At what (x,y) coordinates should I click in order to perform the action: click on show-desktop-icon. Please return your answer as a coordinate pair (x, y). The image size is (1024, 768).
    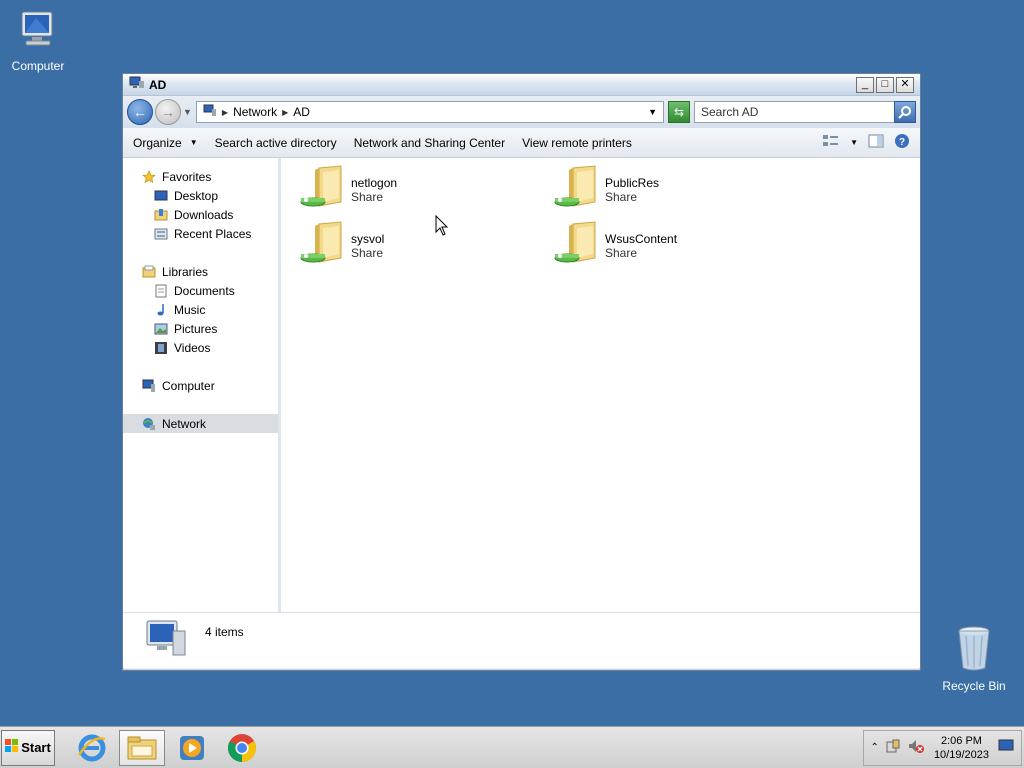
    Looking at the image, I should click on (1006, 747).